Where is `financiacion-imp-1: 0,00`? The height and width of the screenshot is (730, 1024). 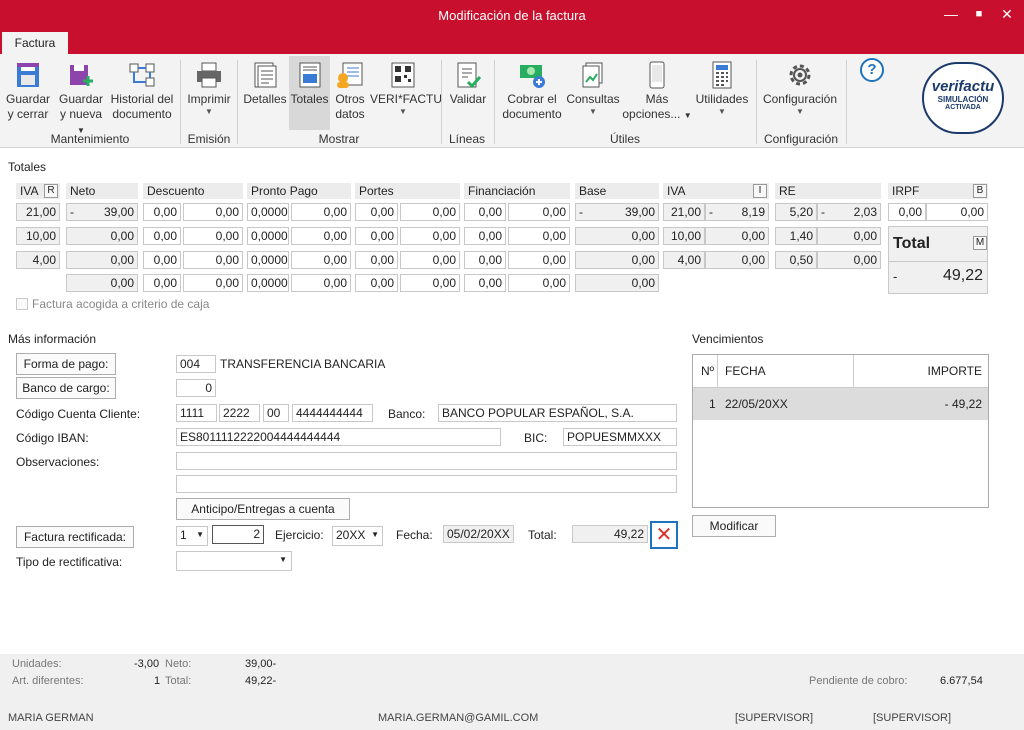
financiacion-imp-1: 0,00 is located at coordinates (539, 212).